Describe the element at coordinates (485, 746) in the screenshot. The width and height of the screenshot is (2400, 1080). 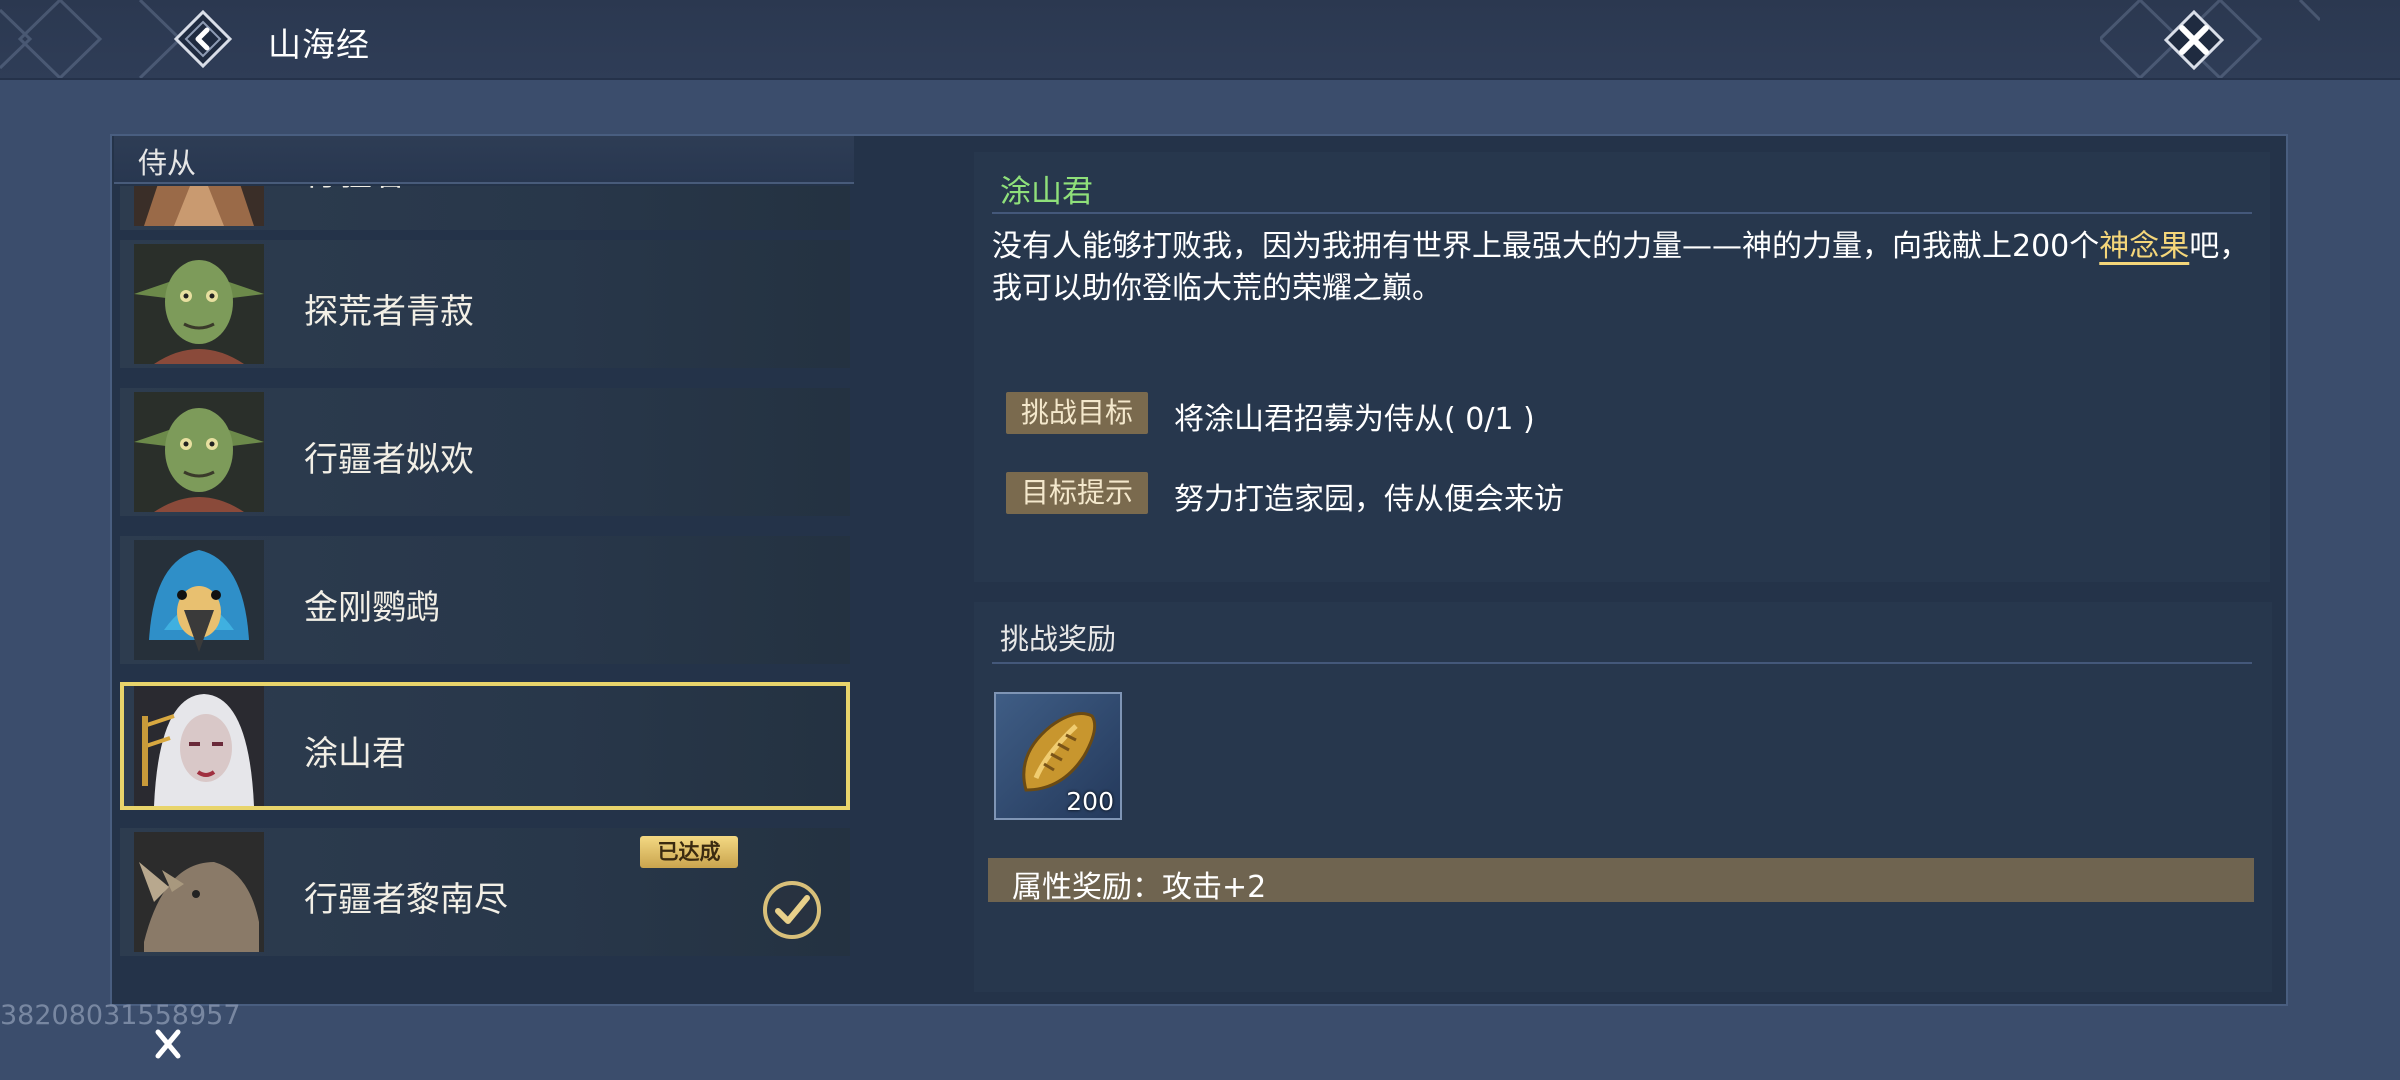
I see `list-item-selected: 涂山君` at that location.